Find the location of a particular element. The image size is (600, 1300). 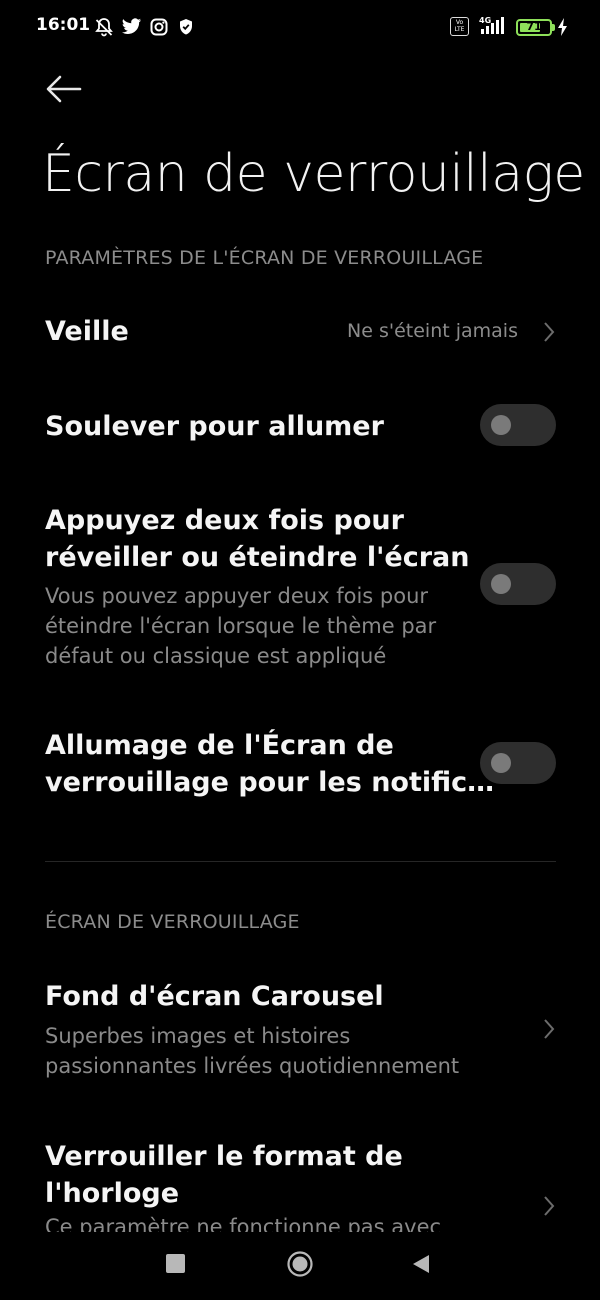

sleep-value: Ne s'éteint jamais is located at coordinates (432, 331).